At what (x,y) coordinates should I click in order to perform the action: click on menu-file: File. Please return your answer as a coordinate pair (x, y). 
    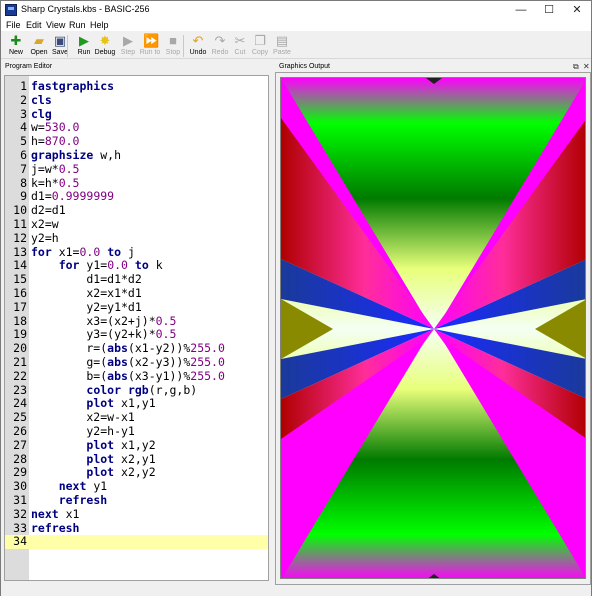
    Looking at the image, I should click on (13, 25).